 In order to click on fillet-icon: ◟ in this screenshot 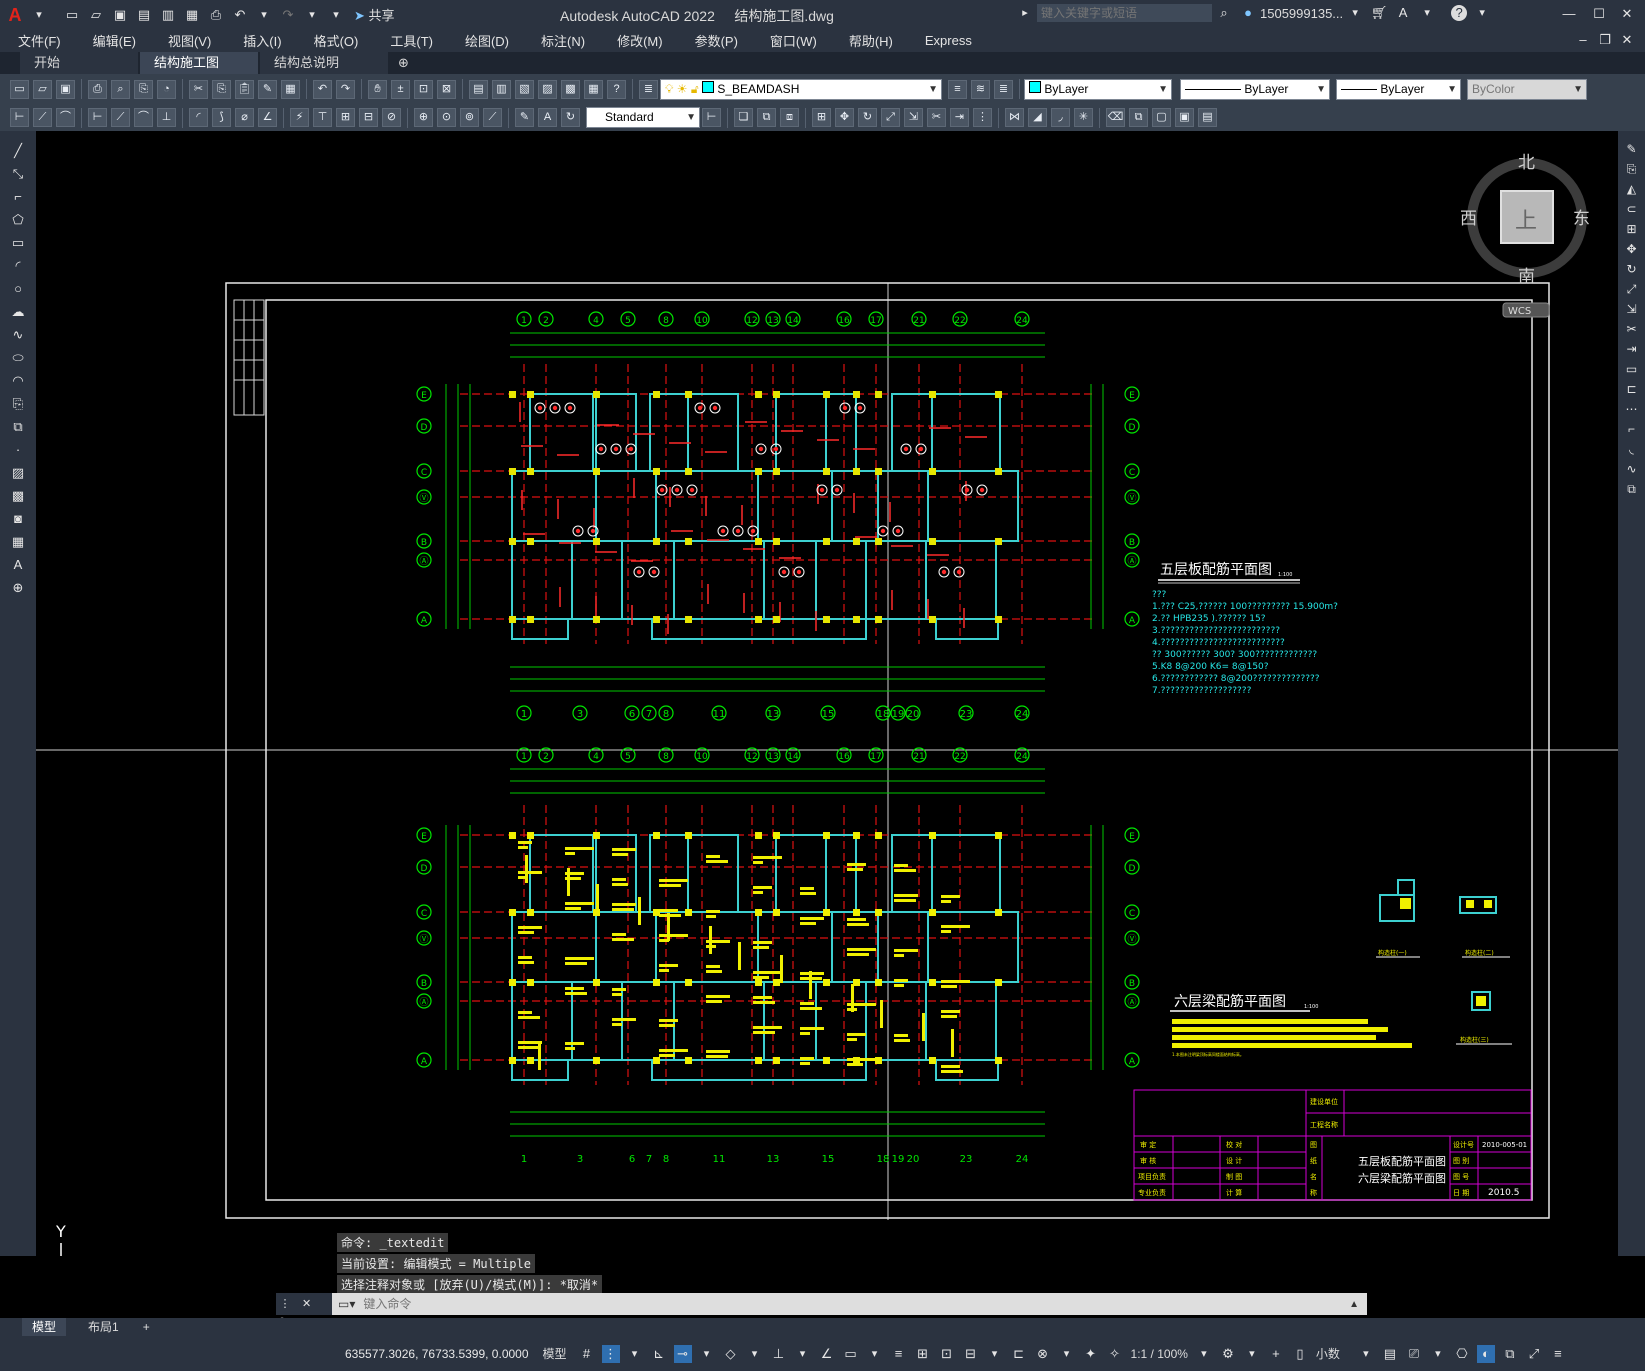, I will do `click(1632, 449)`.